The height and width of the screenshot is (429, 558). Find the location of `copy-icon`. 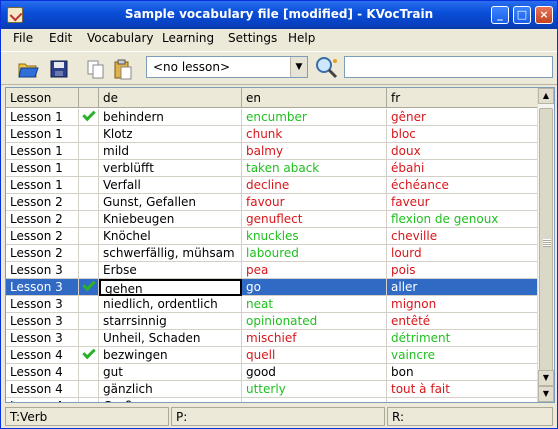

copy-icon is located at coordinates (96, 69).